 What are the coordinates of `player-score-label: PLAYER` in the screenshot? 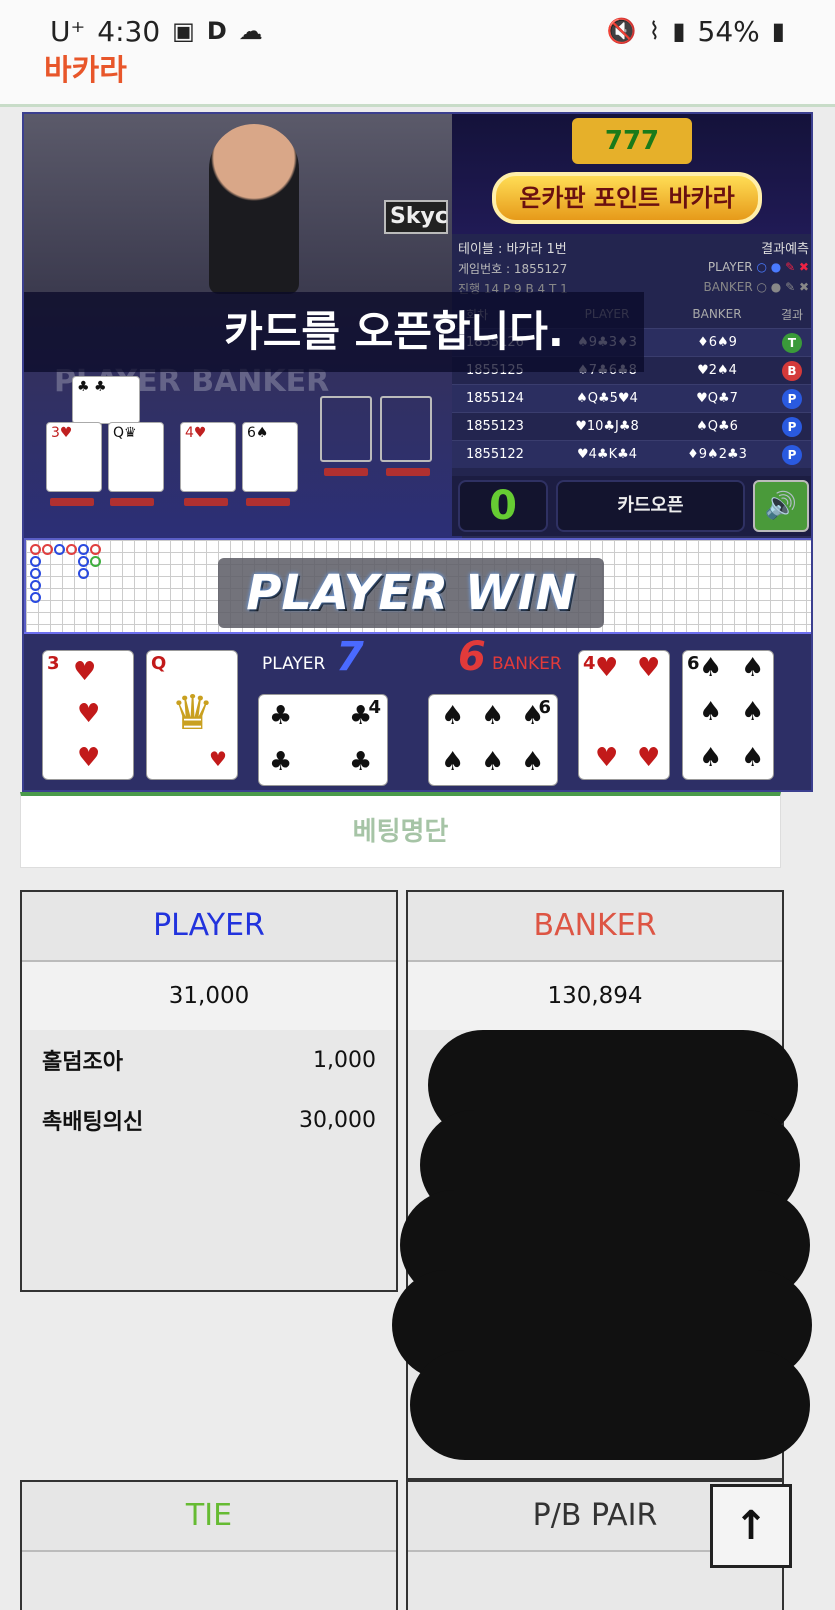 It's located at (294, 664).